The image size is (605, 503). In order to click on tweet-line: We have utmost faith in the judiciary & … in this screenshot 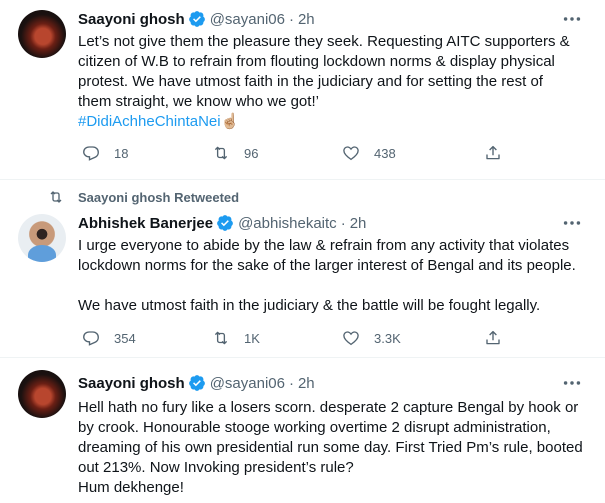, I will do `click(309, 305)`.